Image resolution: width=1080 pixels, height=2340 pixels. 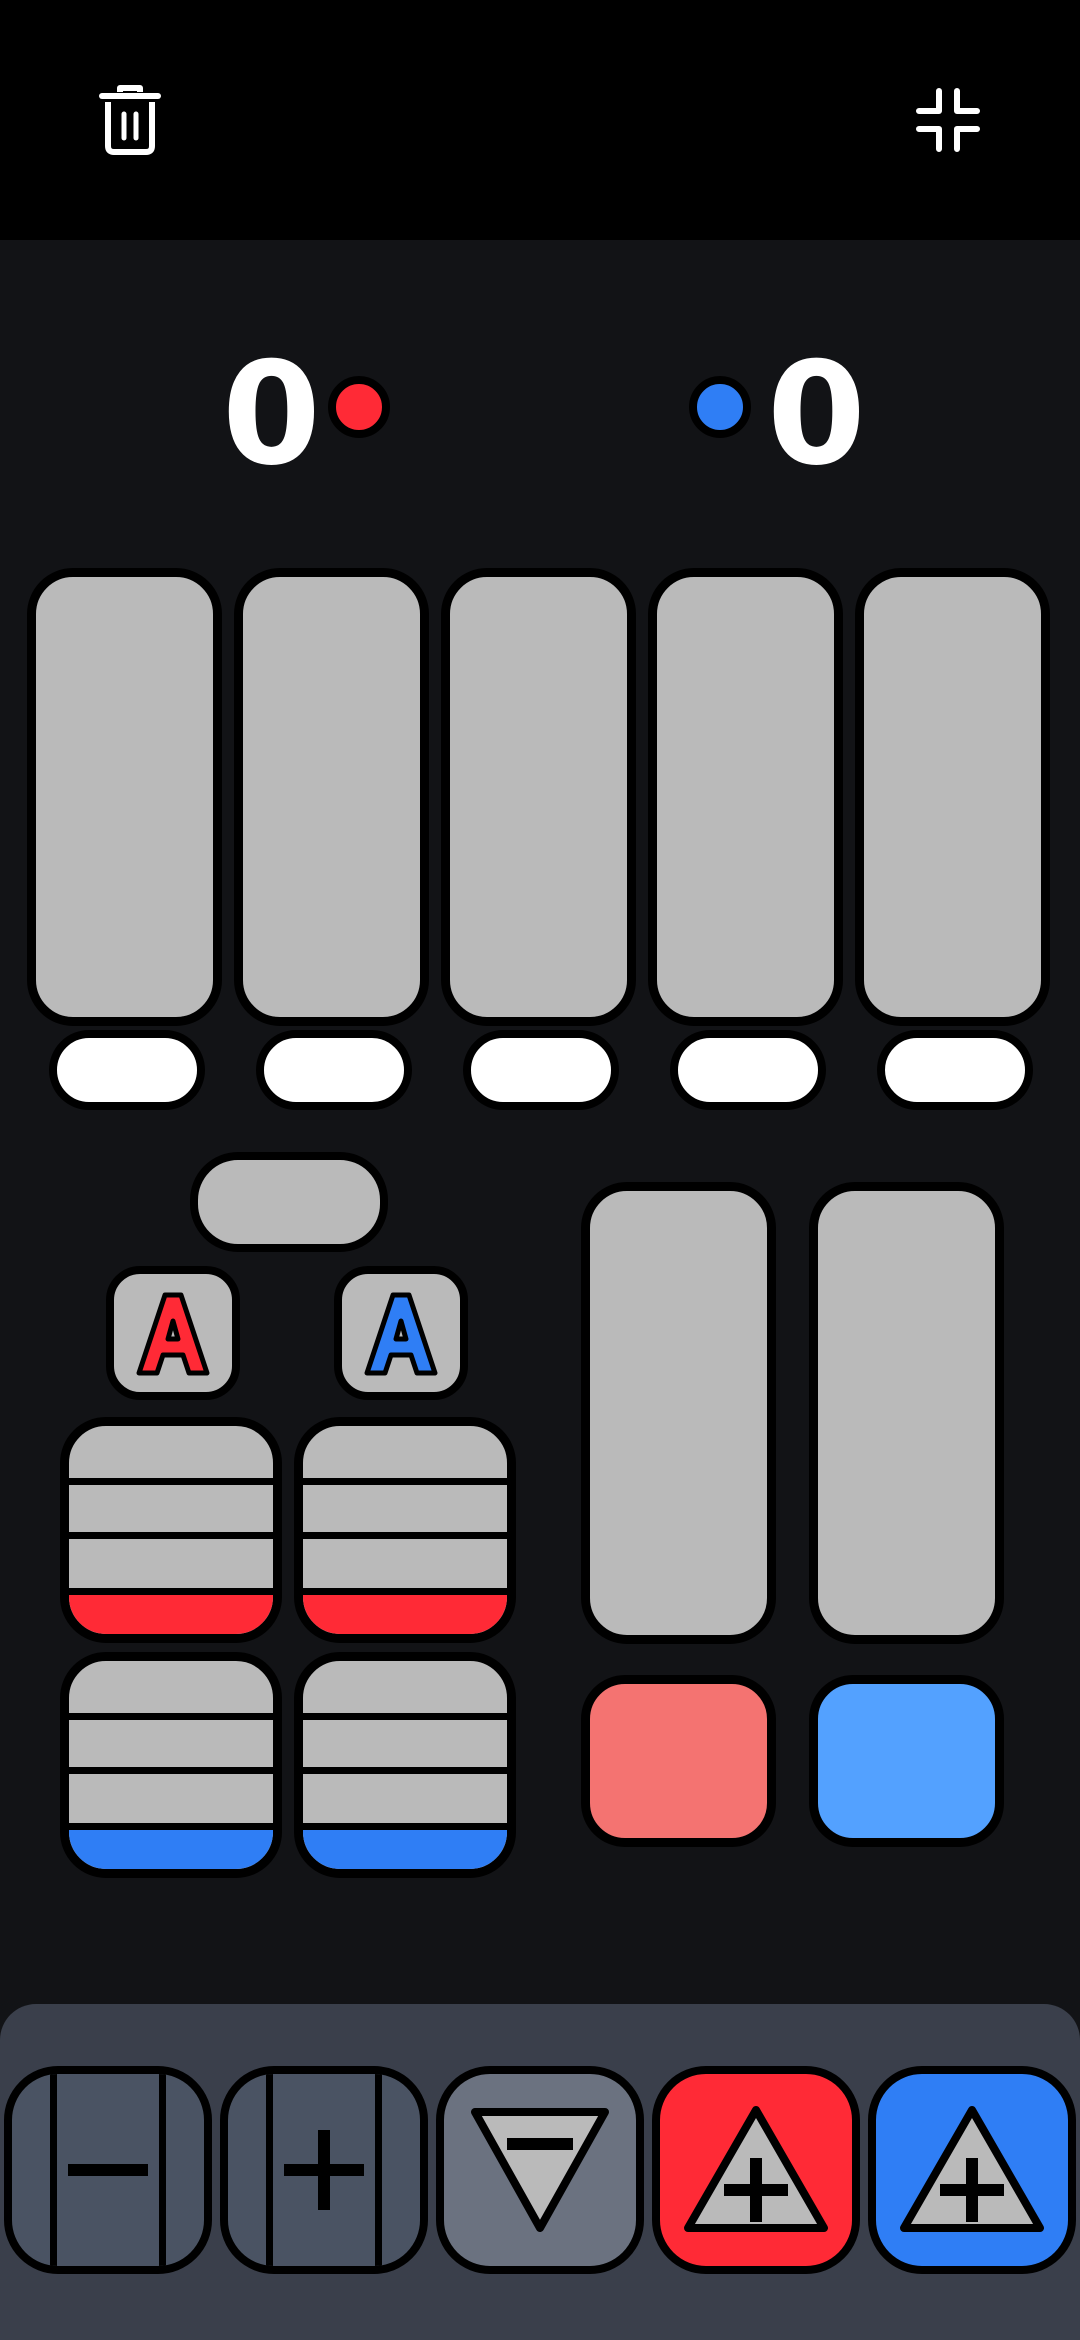 I want to click on red-tall-column, so click(x=678, y=1413).